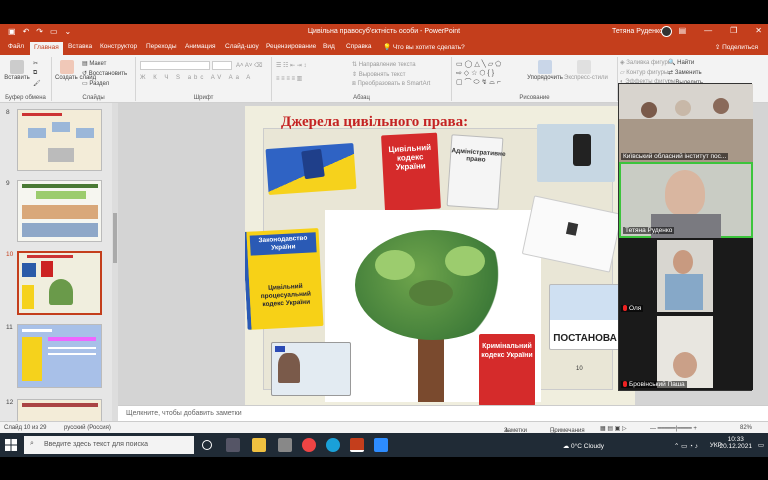 The width and height of the screenshot is (768, 480). Describe the element at coordinates (478, 73) in the screenshot. I see `shapes-gallery: ▭ ◯ △ ╲ ▱ ⬠ ⇨ ◇ ☆ ⬡ { } ▢ ⌒ ⬭ ↯ ⌓ ⌐` at that location.